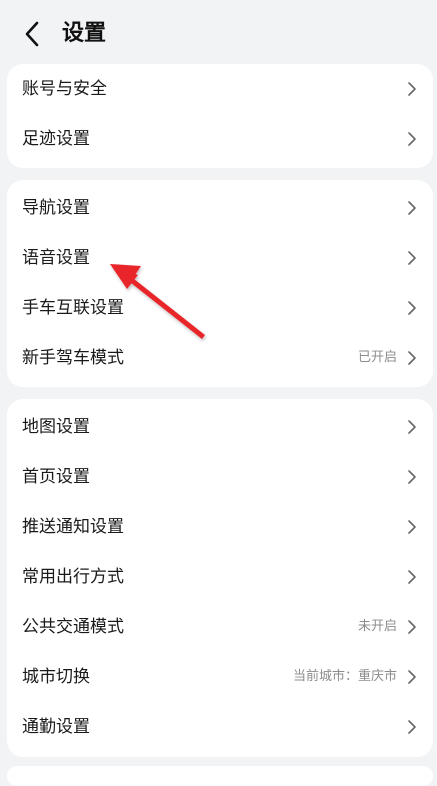  Describe the element at coordinates (56, 677) in the screenshot. I see `settings-item-label: 城市切换` at that location.